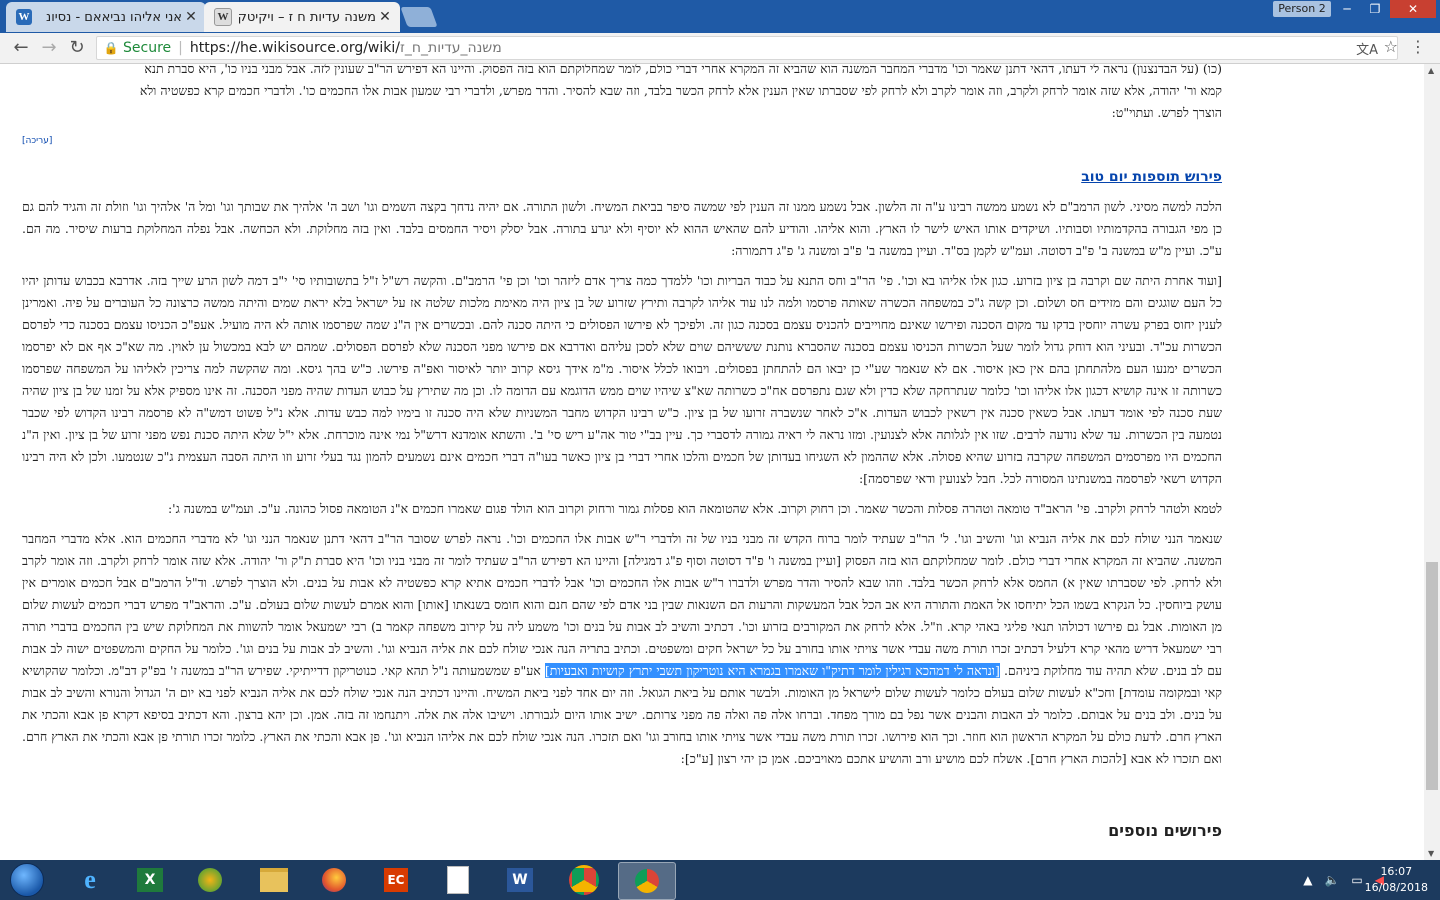 This screenshot has width=1440, height=900. Describe the element at coordinates (90, 880) in the screenshot. I see `internet-explorer-icon: e` at that location.